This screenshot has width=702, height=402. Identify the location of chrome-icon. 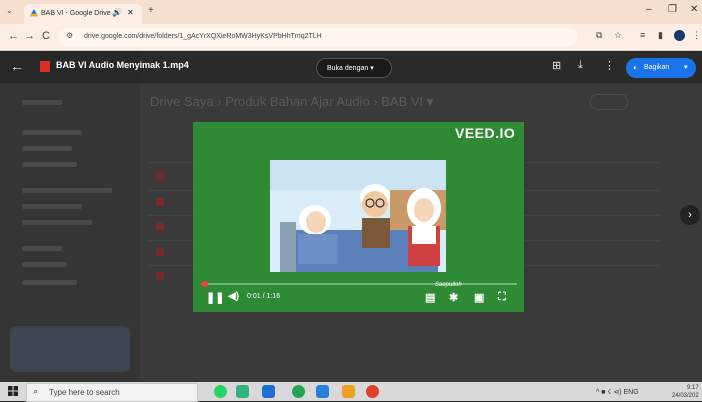
(298, 391).